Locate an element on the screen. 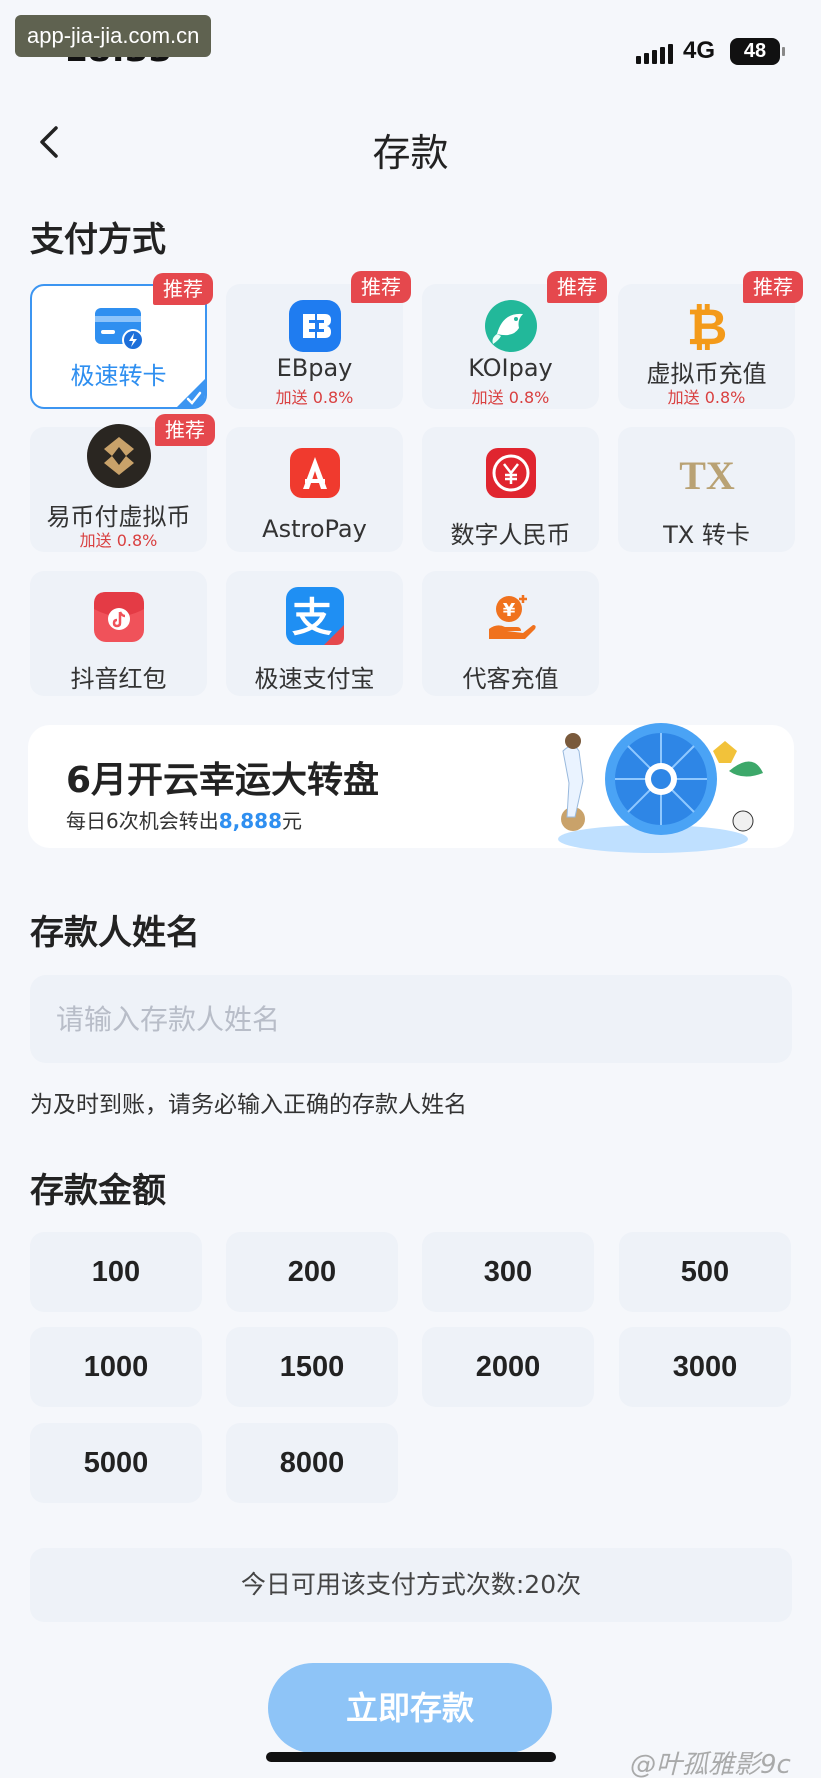 The width and height of the screenshot is (821, 1778). method-agent-topup: ¥ 代客充值 is located at coordinates (510, 633).